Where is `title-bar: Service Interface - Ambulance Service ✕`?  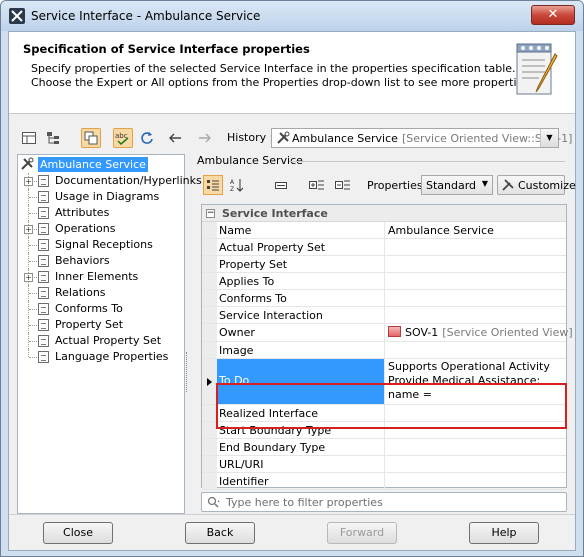
title-bar: Service Interface - Ambulance Service ✕ is located at coordinates (292, 16).